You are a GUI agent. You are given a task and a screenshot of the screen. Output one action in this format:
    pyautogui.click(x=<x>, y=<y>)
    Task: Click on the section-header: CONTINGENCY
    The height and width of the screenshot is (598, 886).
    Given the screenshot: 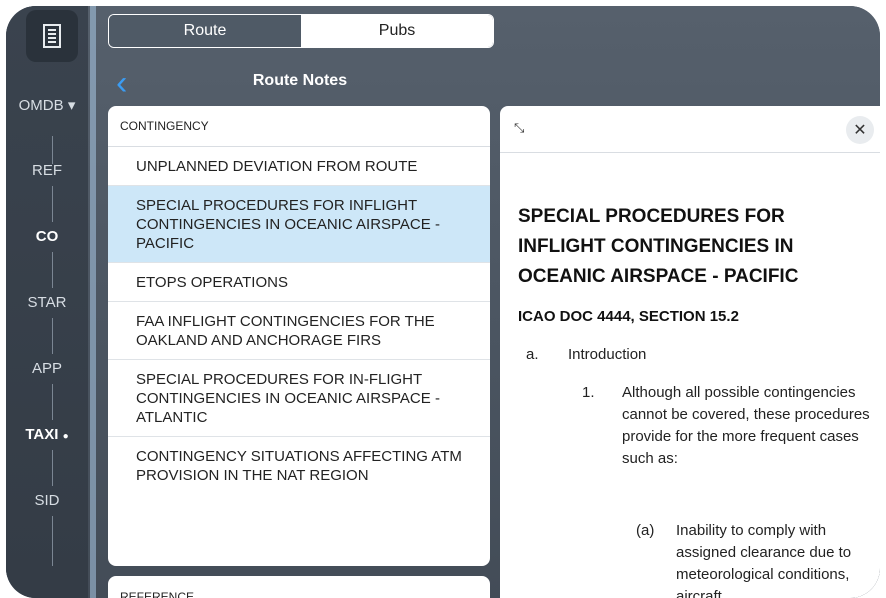 What is the action you would take?
    pyautogui.click(x=299, y=126)
    